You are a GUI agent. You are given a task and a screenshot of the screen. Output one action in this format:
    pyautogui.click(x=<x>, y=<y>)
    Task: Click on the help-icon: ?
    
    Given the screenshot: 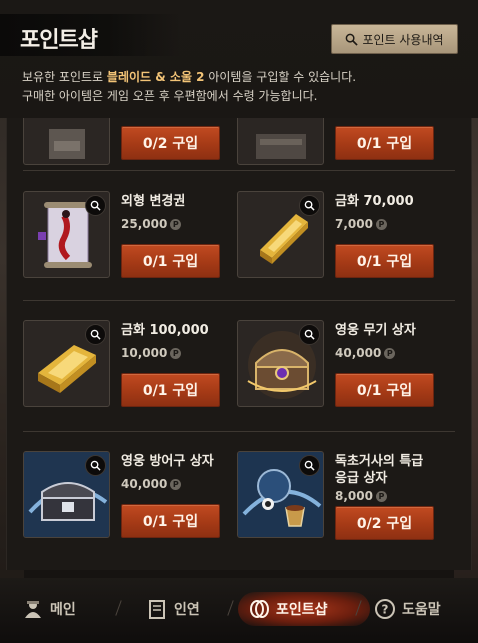 What is the action you would take?
    pyautogui.click(x=385, y=609)
    